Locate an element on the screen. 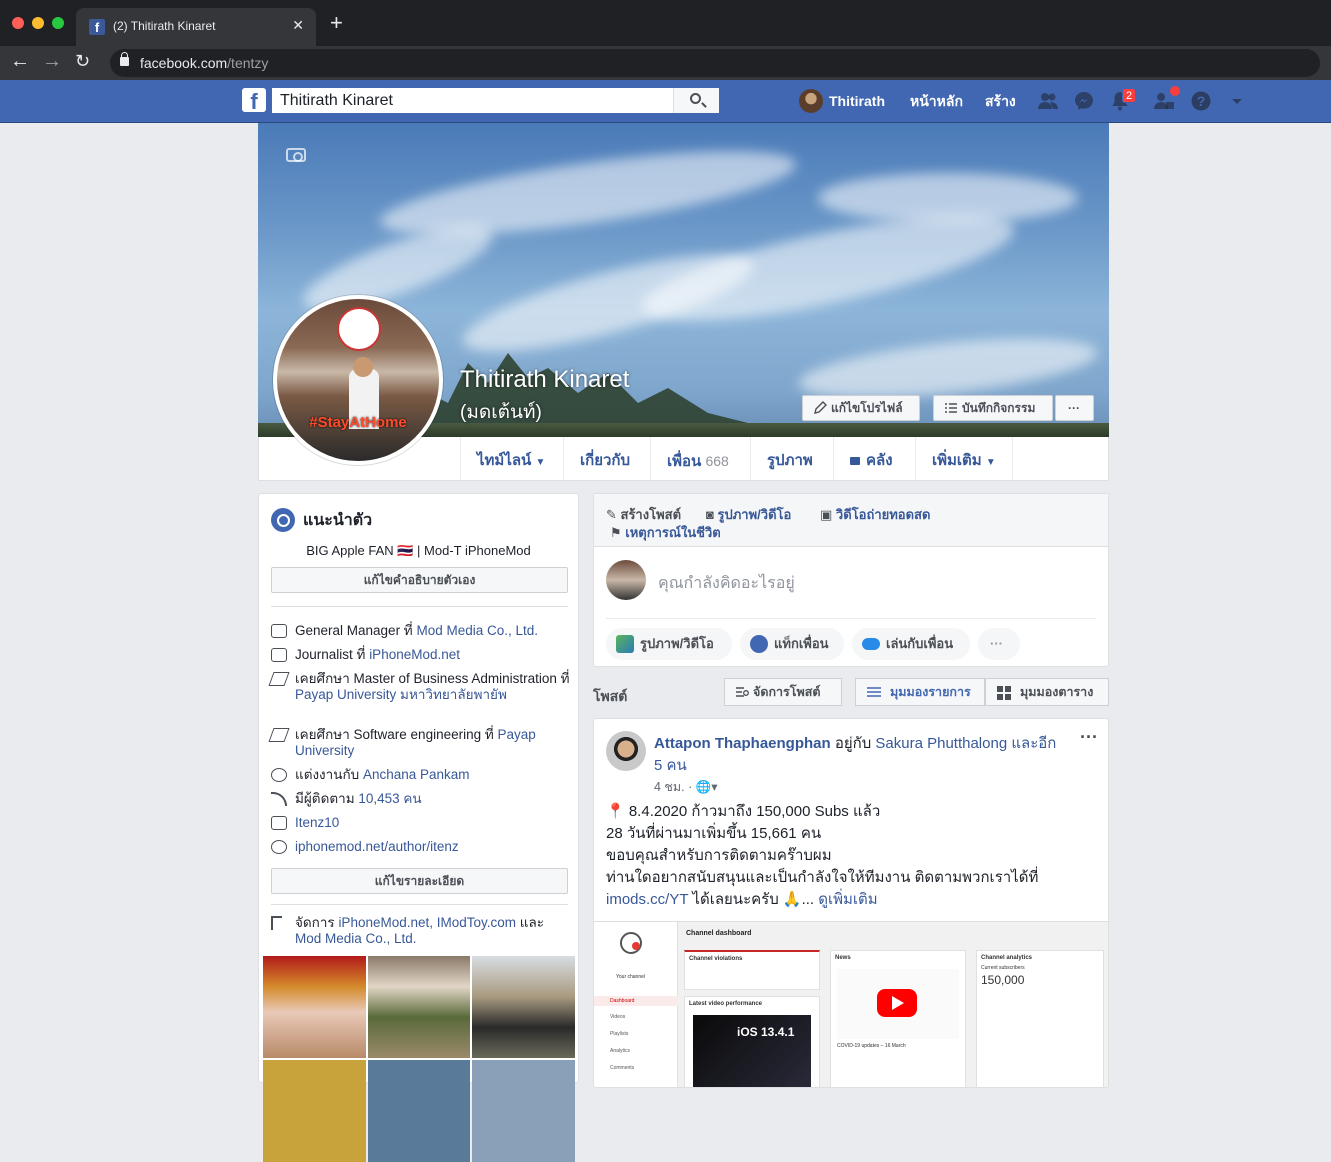  life-event-tab: ⚑ เหตุการณ์ในชีวิต is located at coordinates (665, 532).